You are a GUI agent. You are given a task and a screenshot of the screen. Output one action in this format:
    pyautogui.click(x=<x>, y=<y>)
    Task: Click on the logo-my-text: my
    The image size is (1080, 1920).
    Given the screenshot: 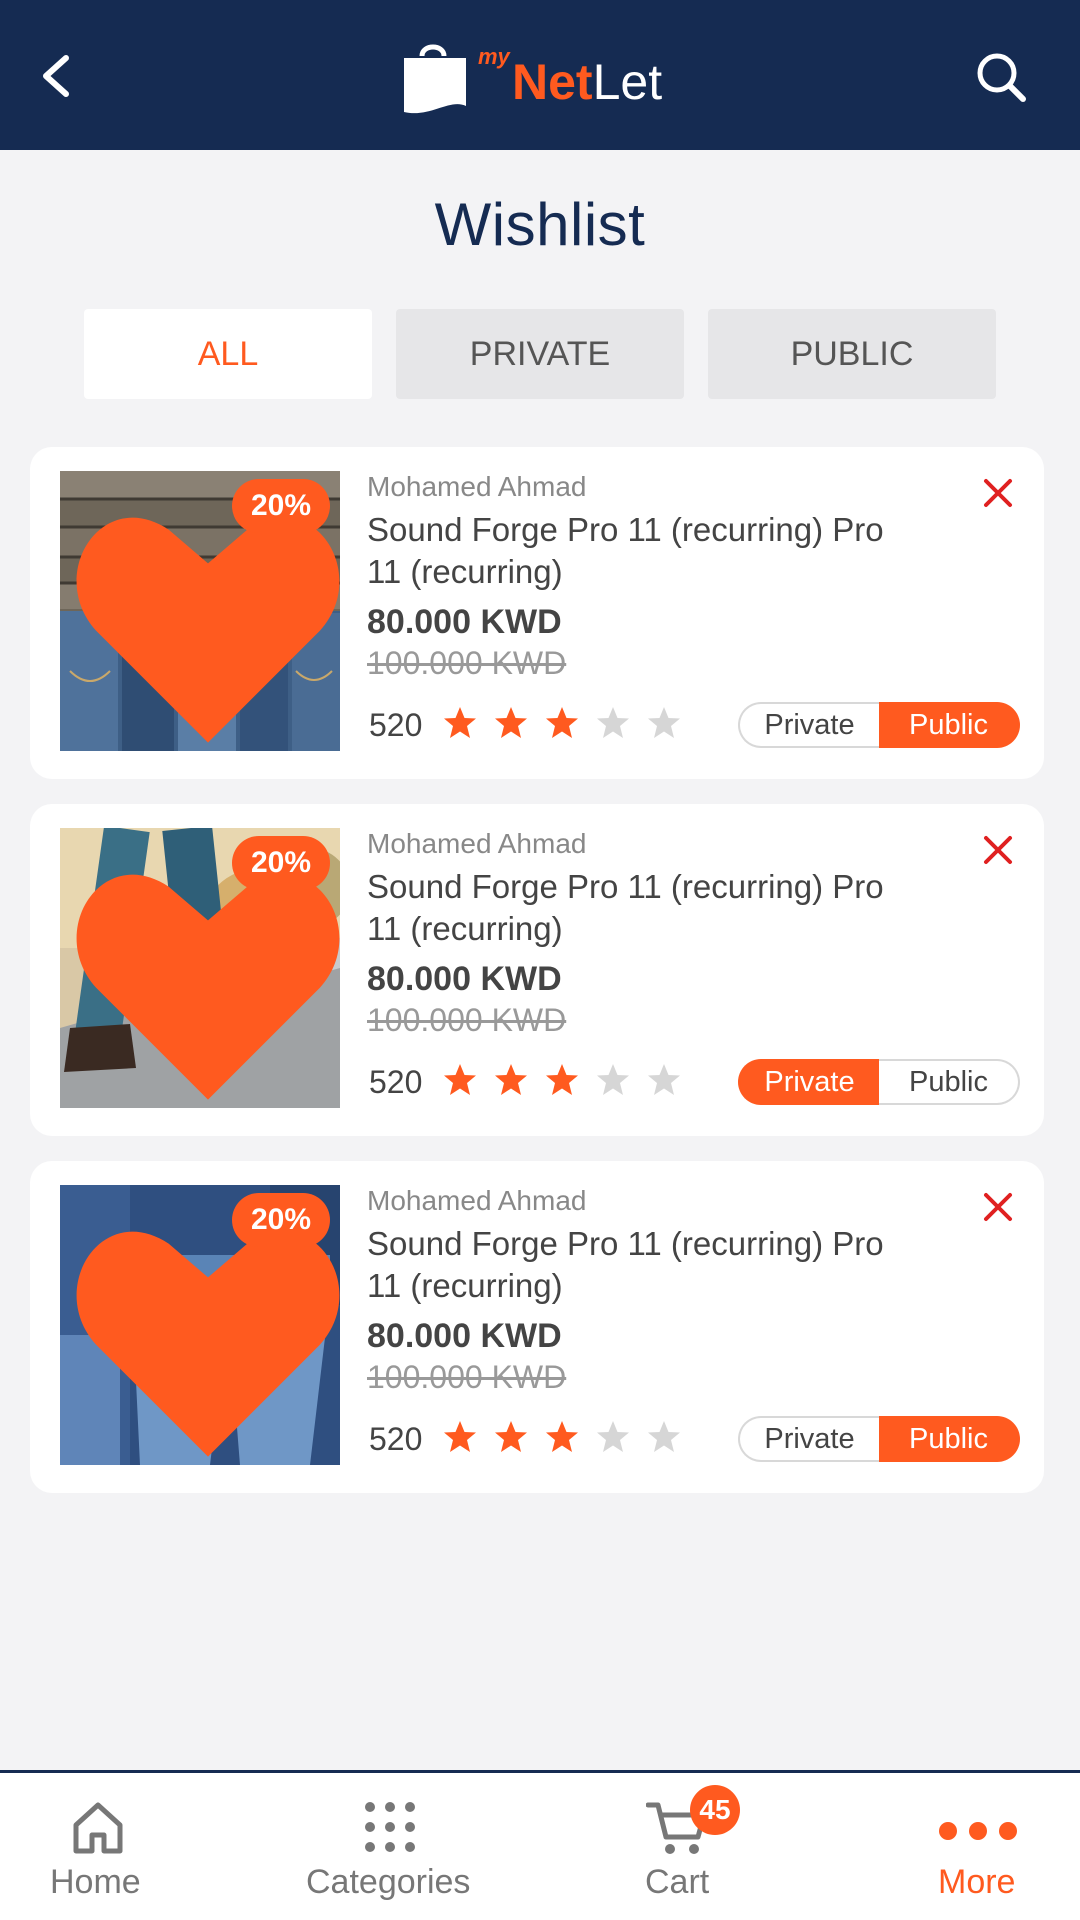 What is the action you would take?
    pyautogui.click(x=494, y=56)
    